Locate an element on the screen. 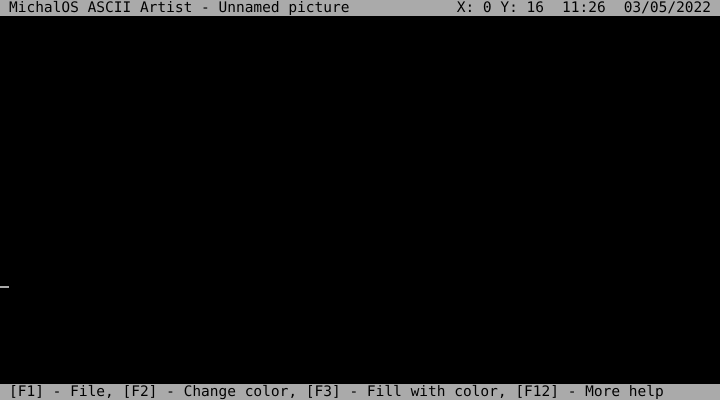 Image resolution: width=720 pixels, height=400 pixels. clock-date: 03/05/2022 is located at coordinates (667, 8).